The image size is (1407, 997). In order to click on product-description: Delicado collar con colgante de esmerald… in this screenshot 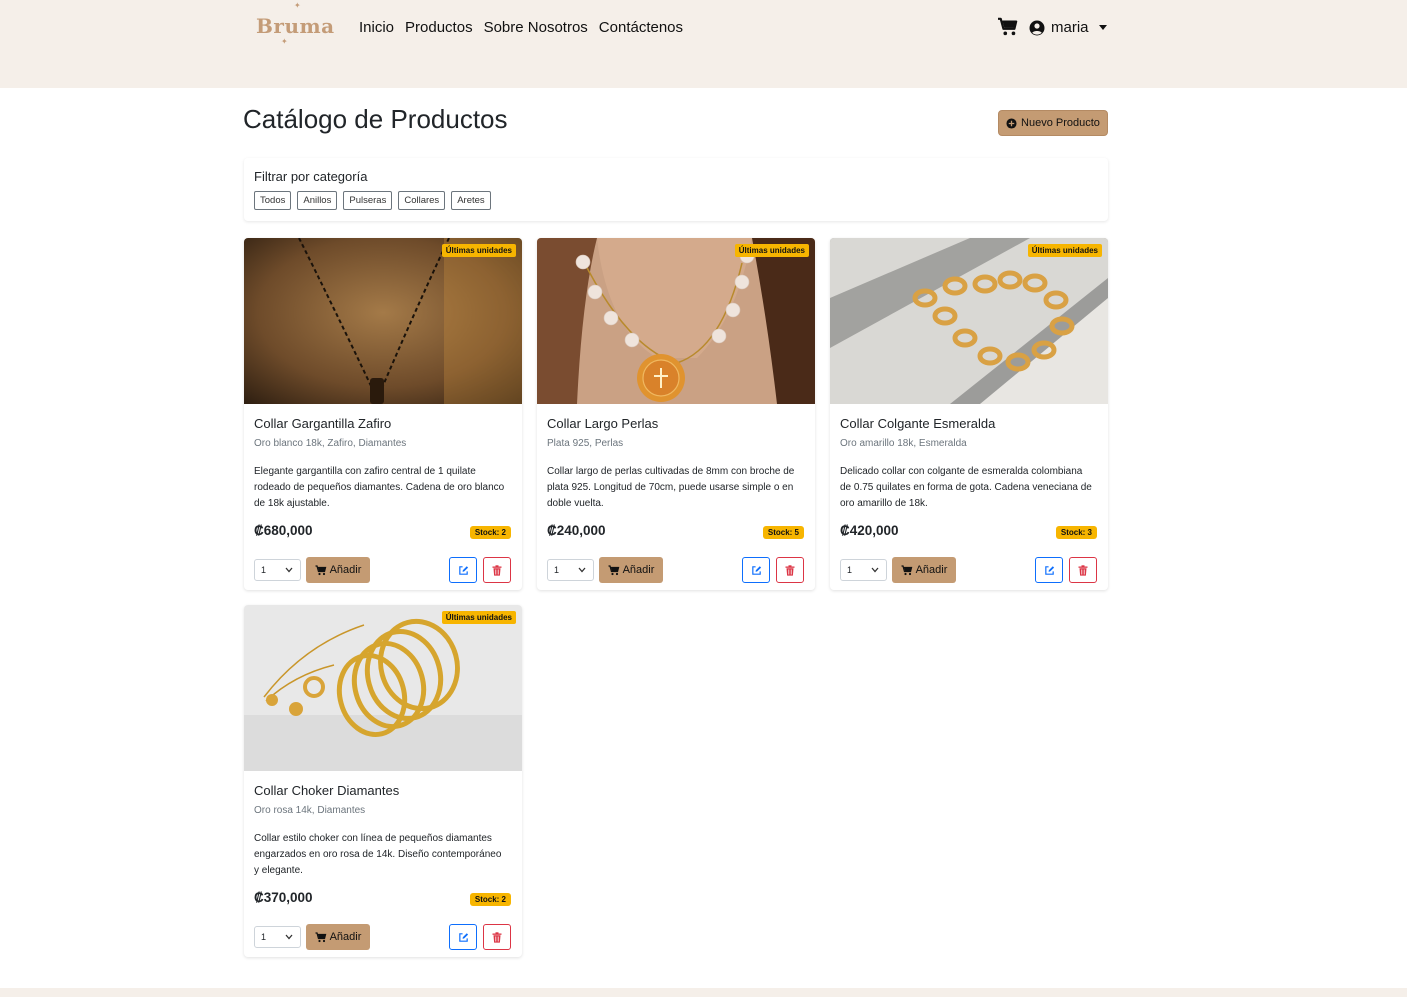, I will do `click(966, 487)`.